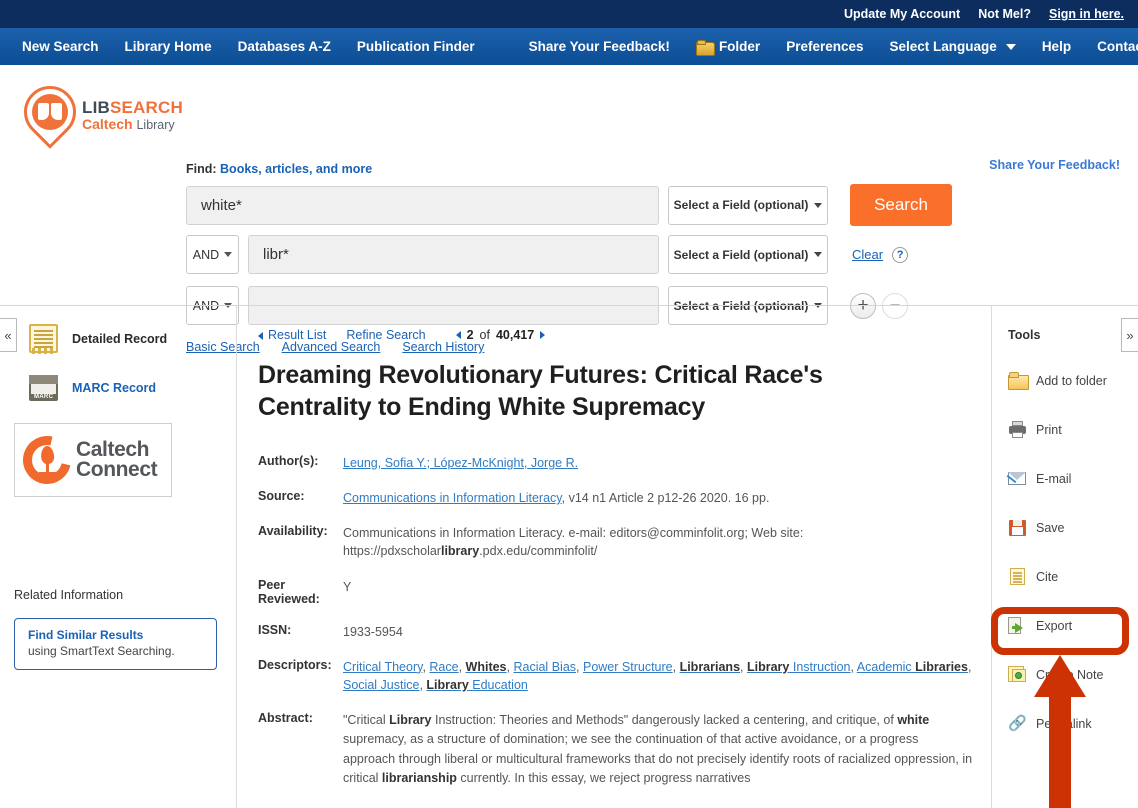  Describe the element at coordinates (443, 667) in the screenshot. I see `descriptor-link: Race` at that location.